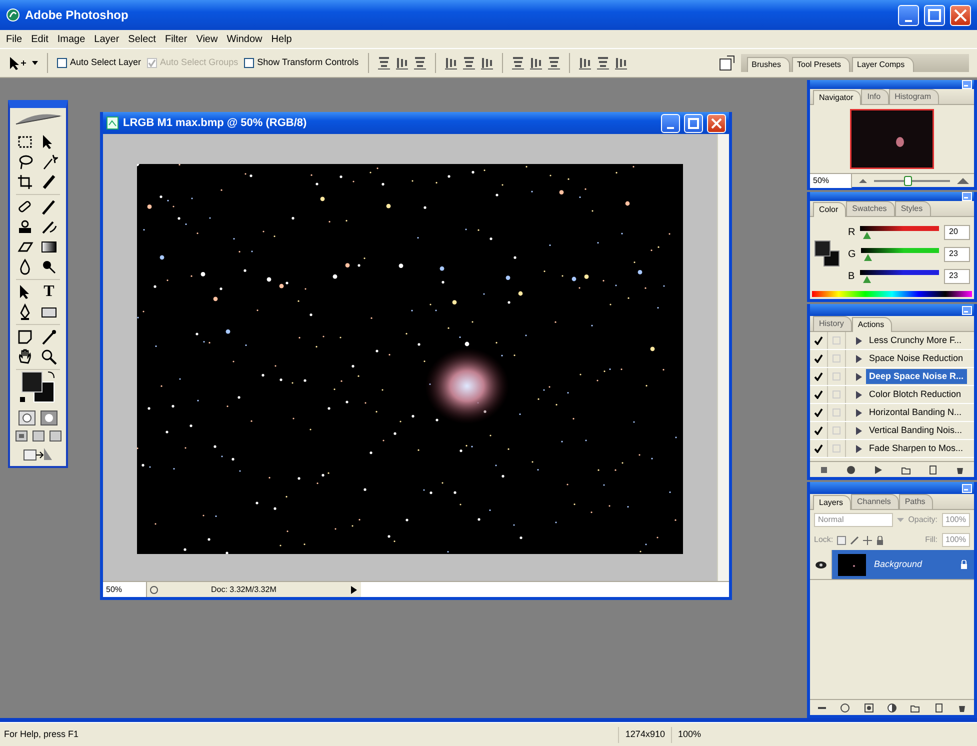  Describe the element at coordinates (863, 181) in the screenshot. I see `zoom-out-icon` at that location.